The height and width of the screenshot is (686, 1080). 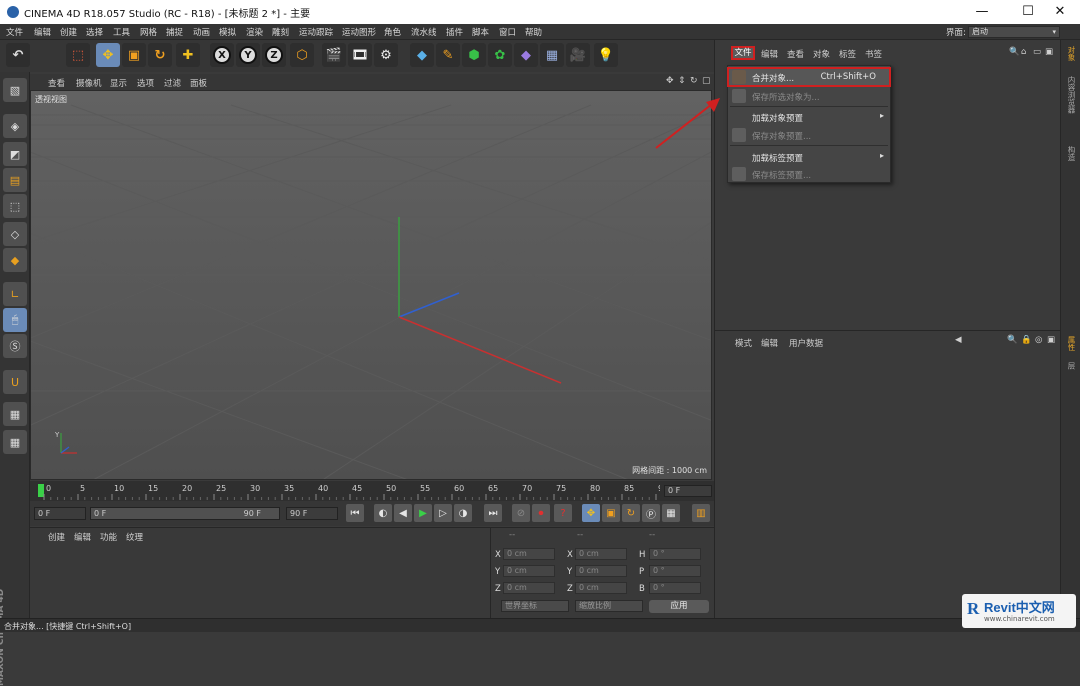 What do you see at coordinates (56, 83) in the screenshot?
I see `viewport-menu-view: 查看` at bounding box center [56, 83].